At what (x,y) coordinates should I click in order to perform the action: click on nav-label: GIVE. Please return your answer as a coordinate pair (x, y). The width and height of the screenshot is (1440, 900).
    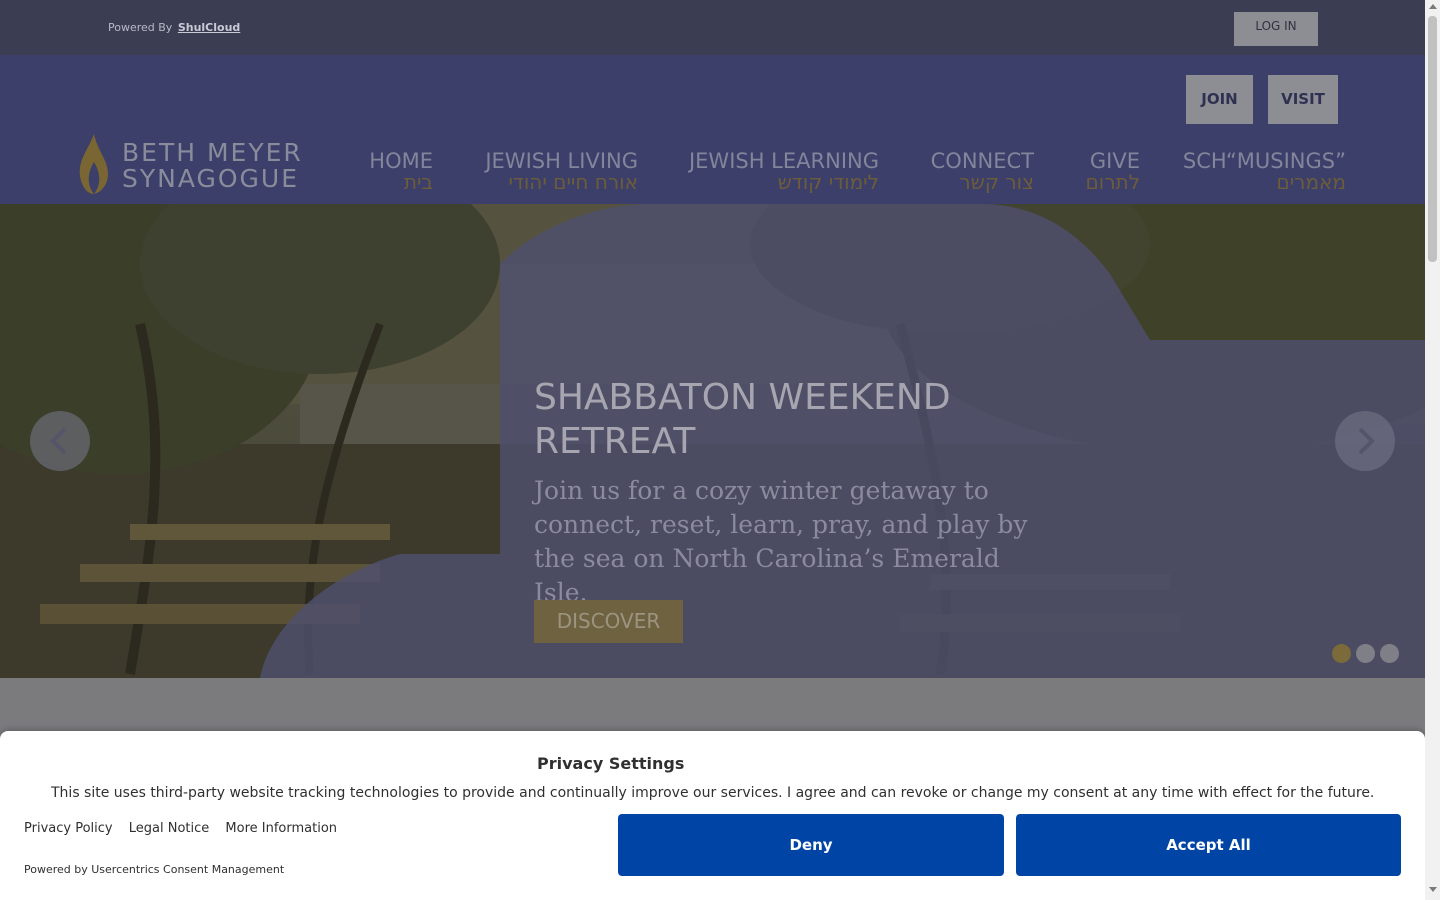
    Looking at the image, I should click on (1114, 161).